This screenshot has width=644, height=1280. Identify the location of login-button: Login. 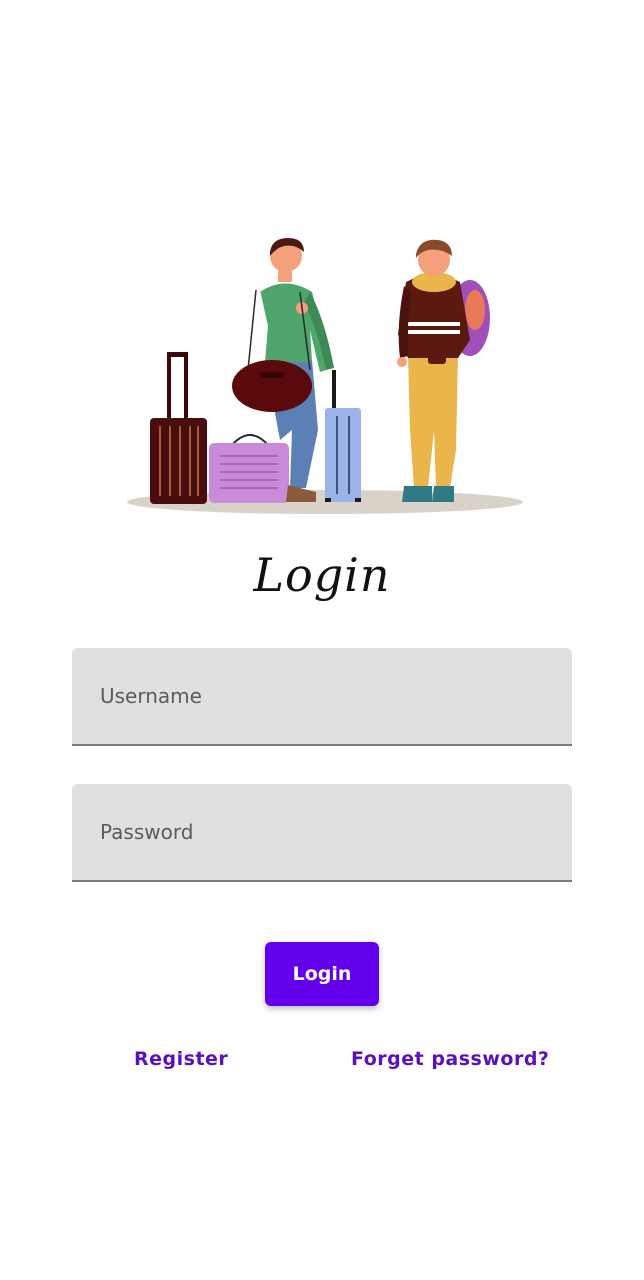
(322, 974).